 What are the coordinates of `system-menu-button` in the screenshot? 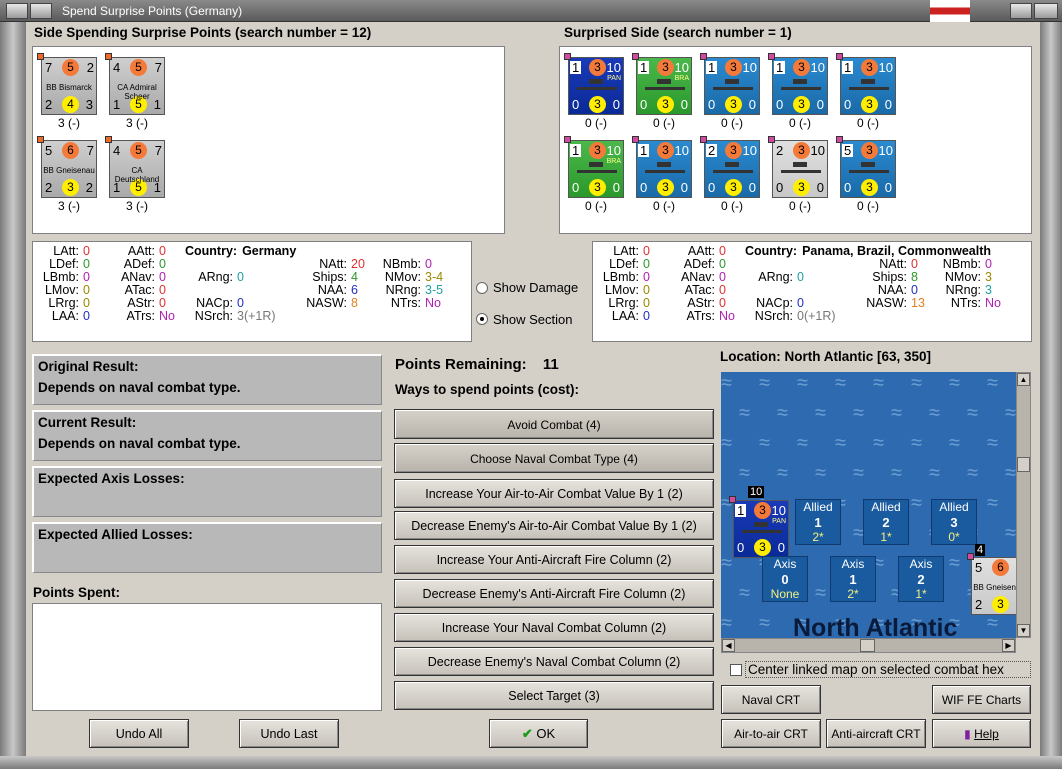 It's located at (17, 11).